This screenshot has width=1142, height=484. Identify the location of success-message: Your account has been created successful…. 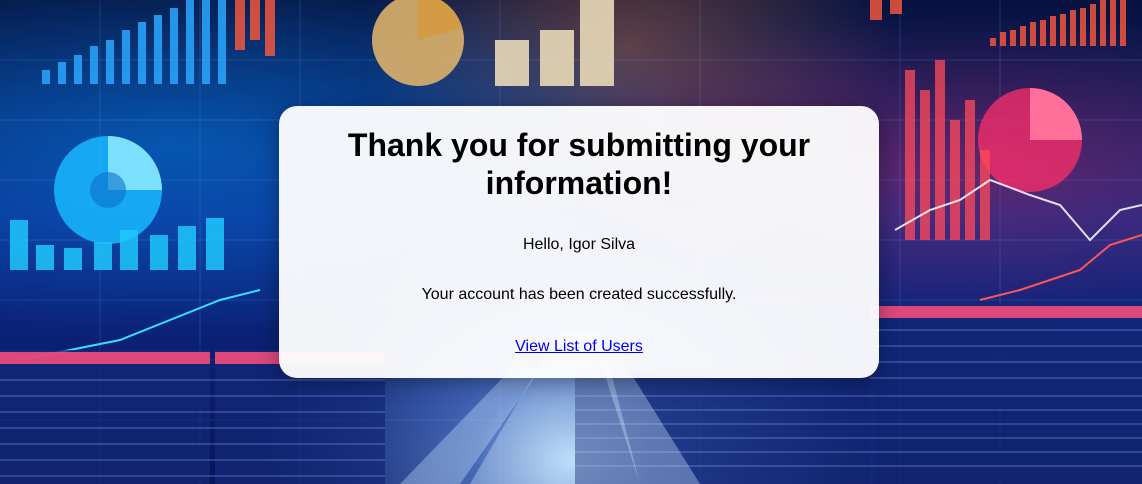
(579, 294).